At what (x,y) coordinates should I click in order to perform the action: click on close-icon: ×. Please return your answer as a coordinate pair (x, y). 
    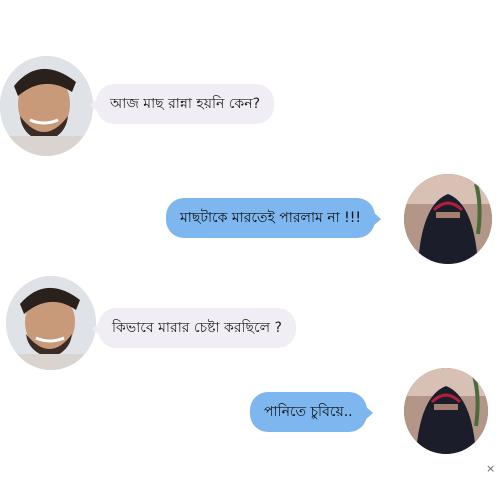
    Looking at the image, I should click on (490, 468).